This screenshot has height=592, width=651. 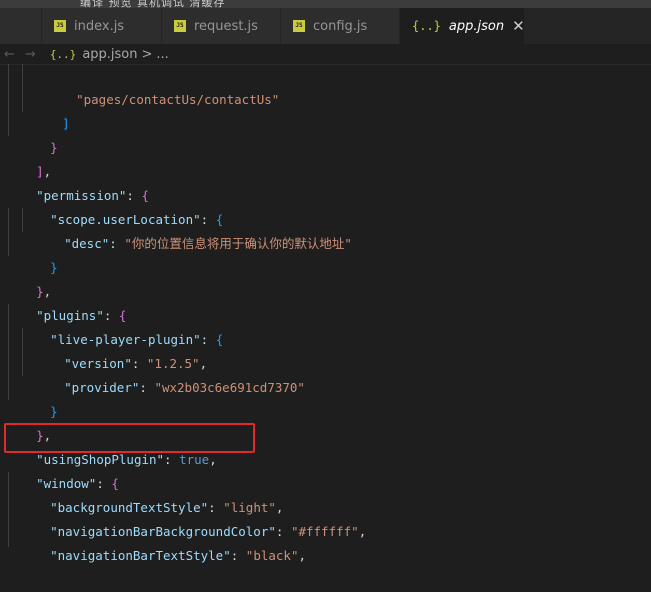 I want to click on tab-index-js: JS index.js, so click(x=102, y=26).